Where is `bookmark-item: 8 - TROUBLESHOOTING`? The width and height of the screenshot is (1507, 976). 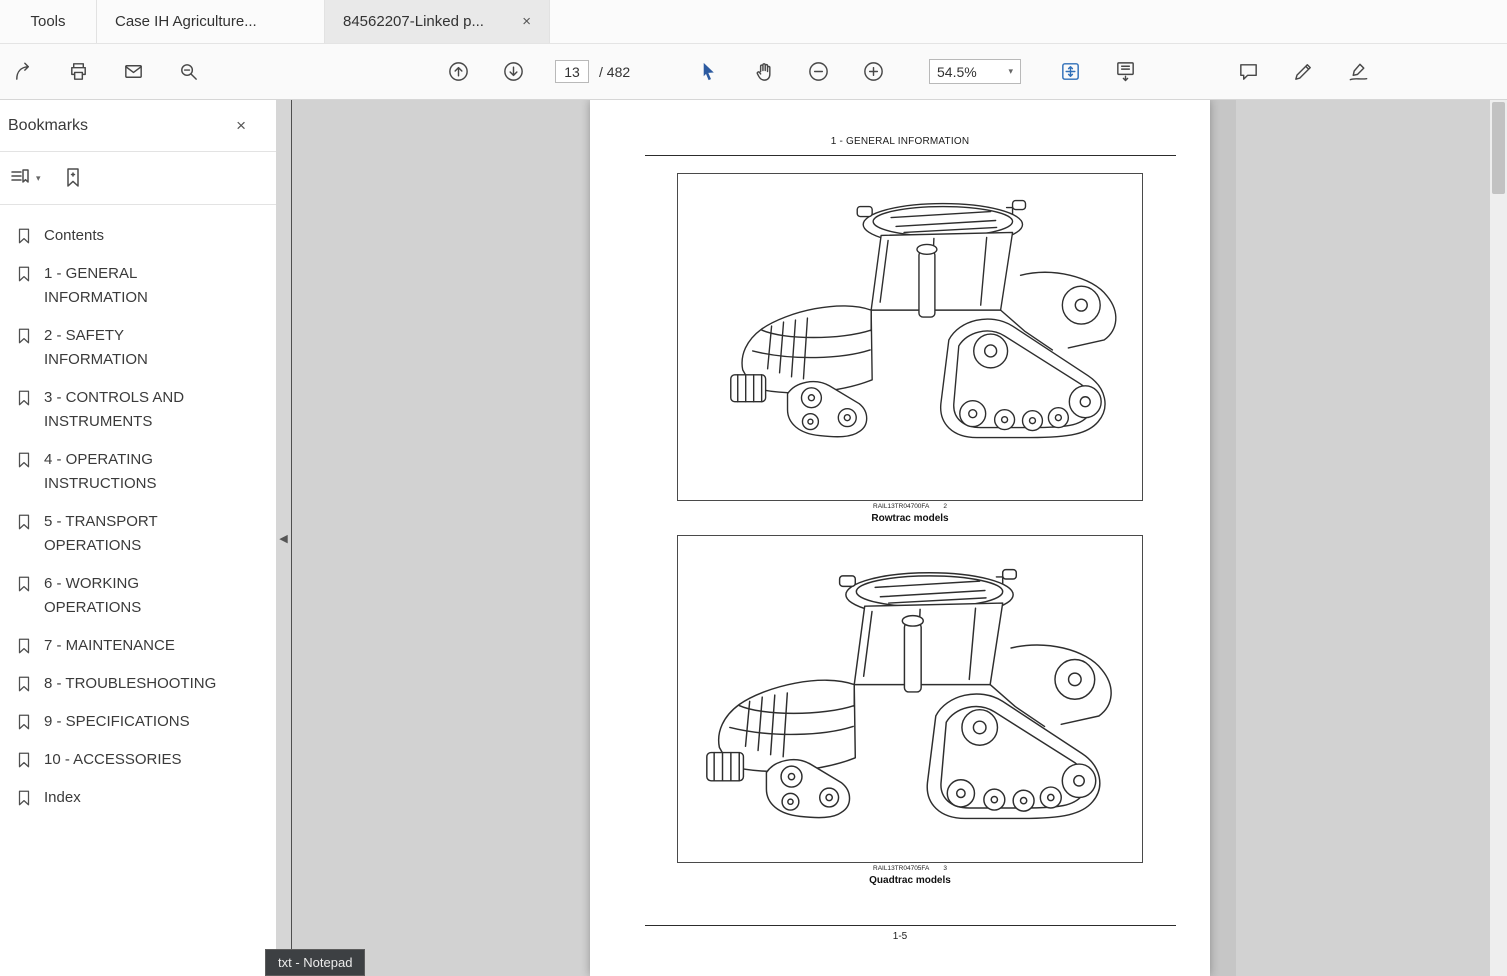 bookmark-item: 8 - TROUBLESHOOTING is located at coordinates (138, 684).